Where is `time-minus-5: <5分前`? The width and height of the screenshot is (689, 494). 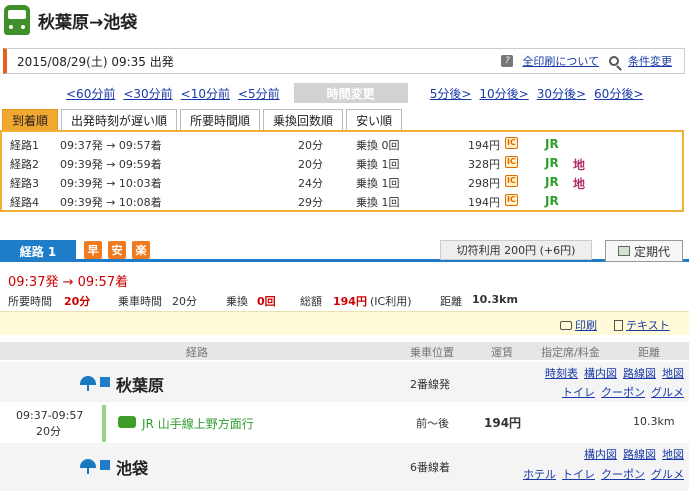 time-minus-5: <5分前 is located at coordinates (259, 93).